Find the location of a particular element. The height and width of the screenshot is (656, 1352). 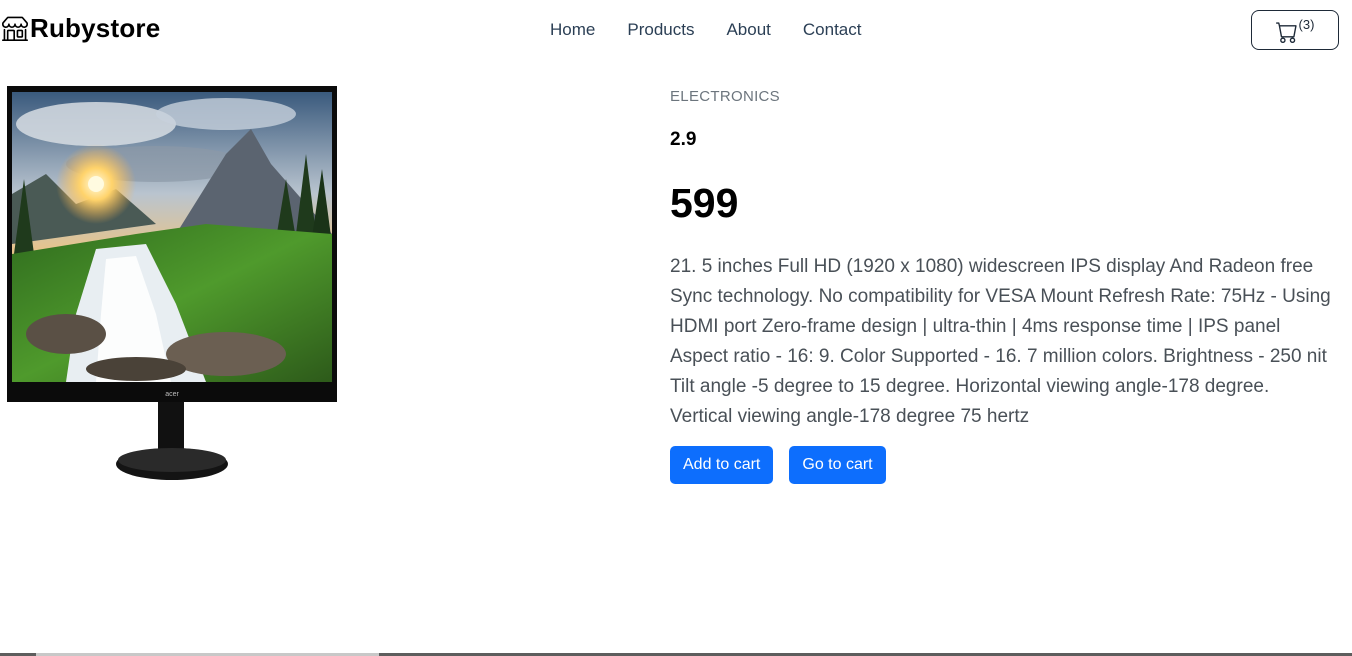

cart-button: (3) is located at coordinates (1295, 30).